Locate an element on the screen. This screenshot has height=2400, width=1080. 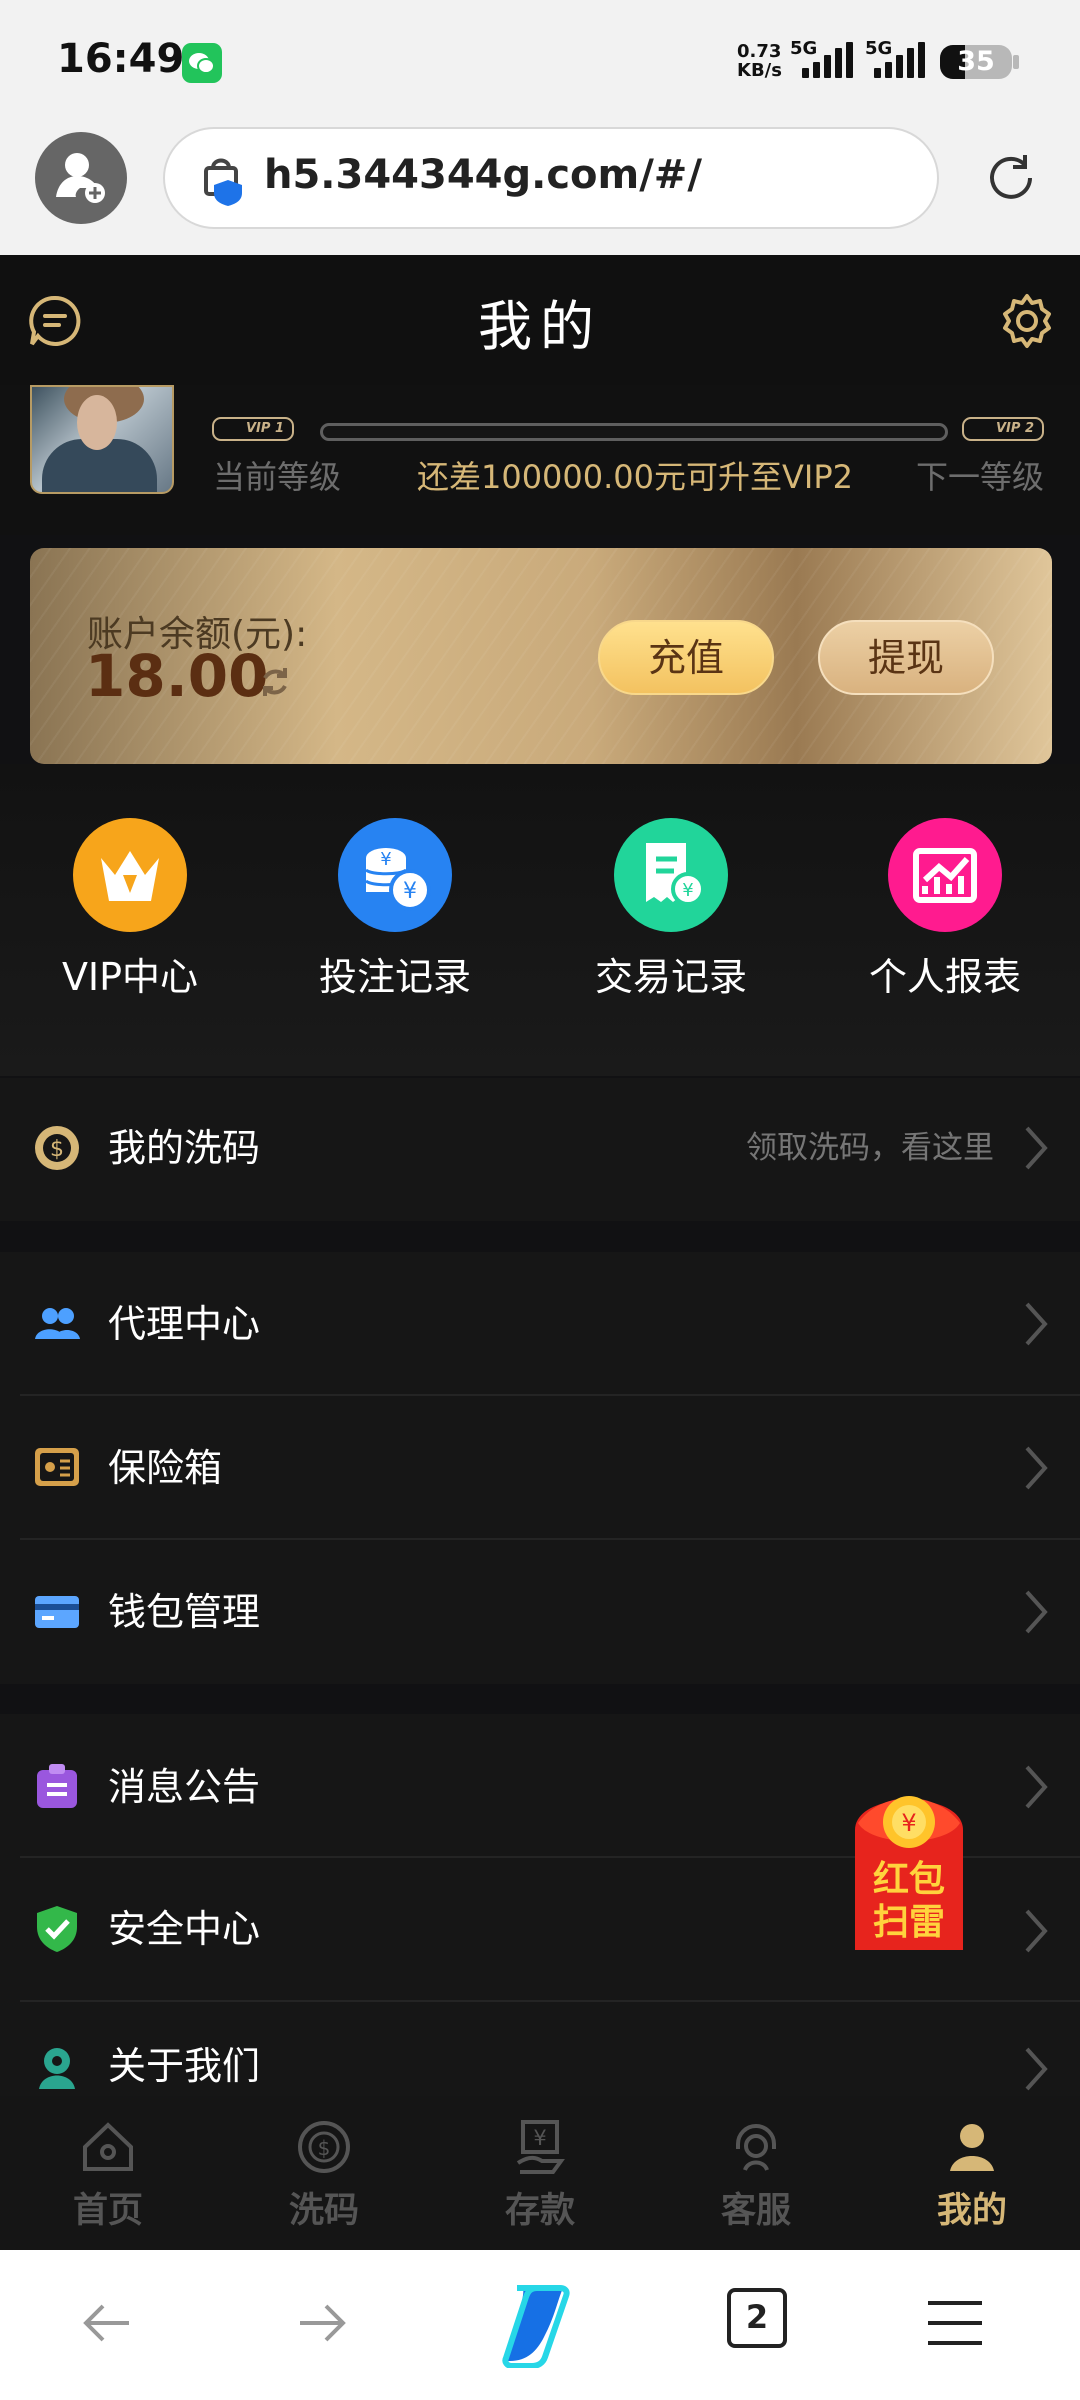
user-icon is located at coordinates (972, 2147).